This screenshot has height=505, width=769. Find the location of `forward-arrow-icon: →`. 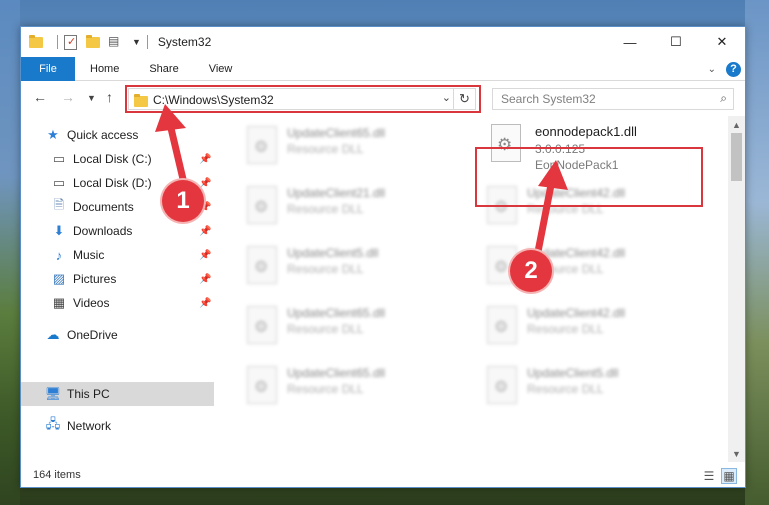

forward-arrow-icon: → is located at coordinates (68, 97).